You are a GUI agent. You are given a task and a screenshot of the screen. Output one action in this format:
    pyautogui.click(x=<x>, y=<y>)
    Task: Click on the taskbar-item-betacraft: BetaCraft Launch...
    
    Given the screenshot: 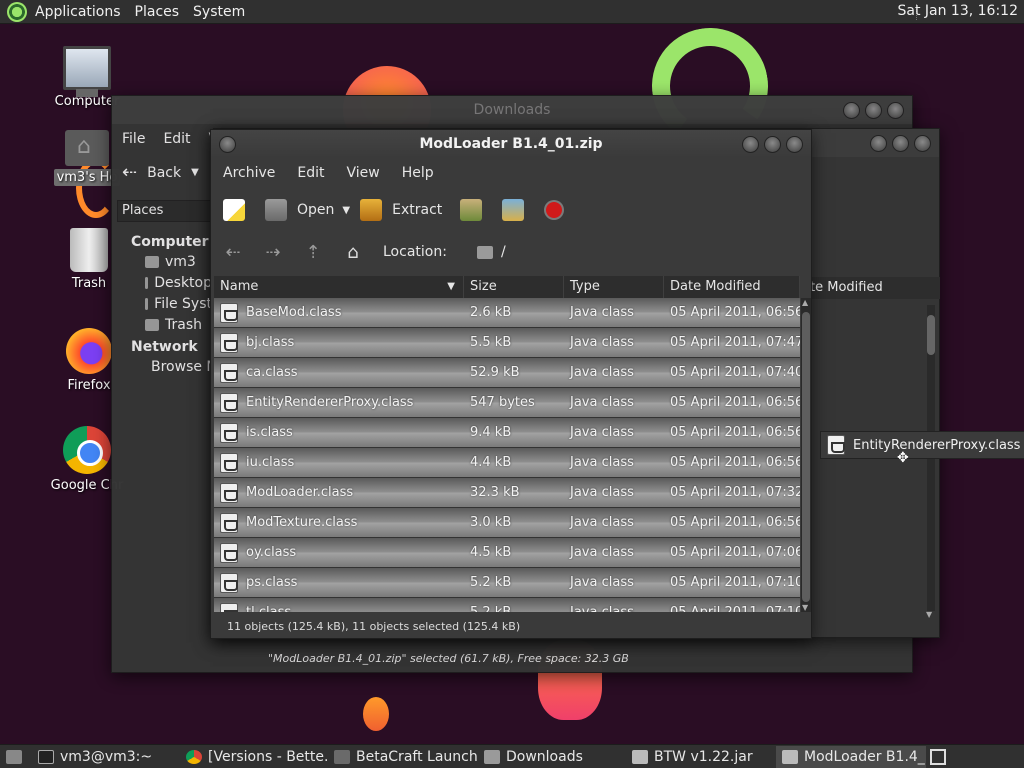 What is the action you would take?
    pyautogui.click(x=403, y=757)
    